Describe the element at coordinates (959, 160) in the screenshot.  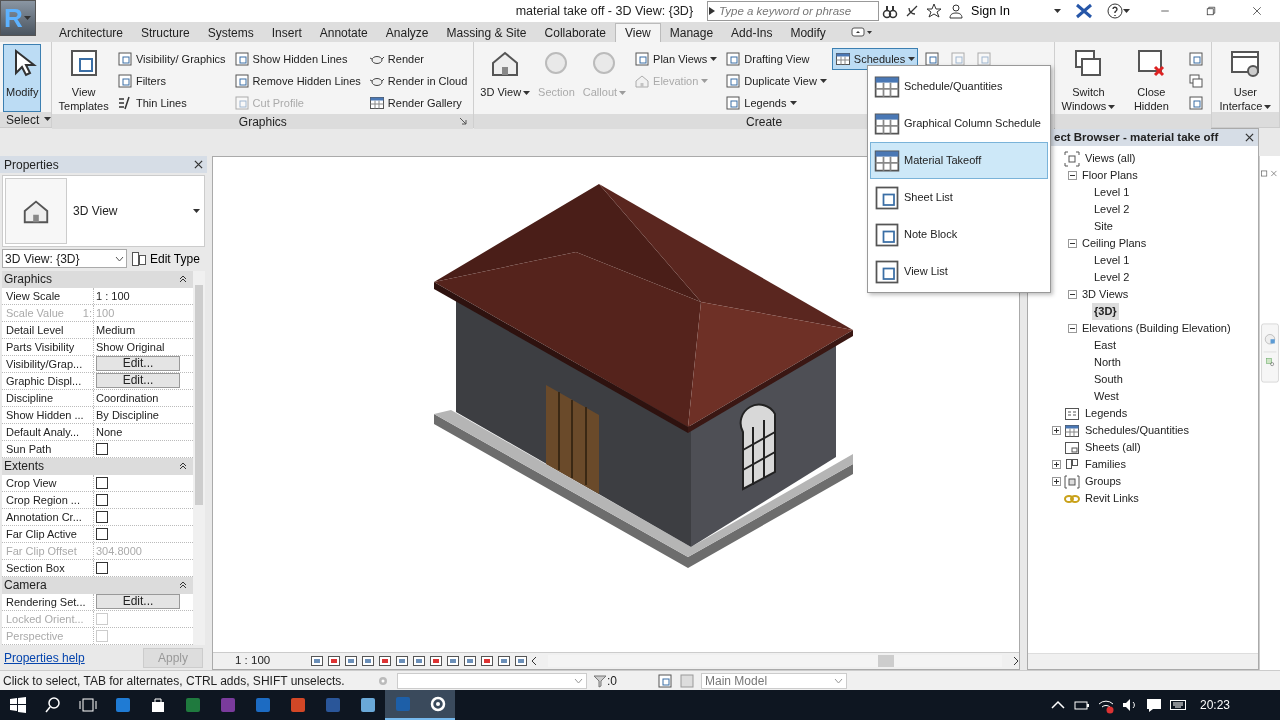
I see `menu-item: Material Takeoff` at that location.